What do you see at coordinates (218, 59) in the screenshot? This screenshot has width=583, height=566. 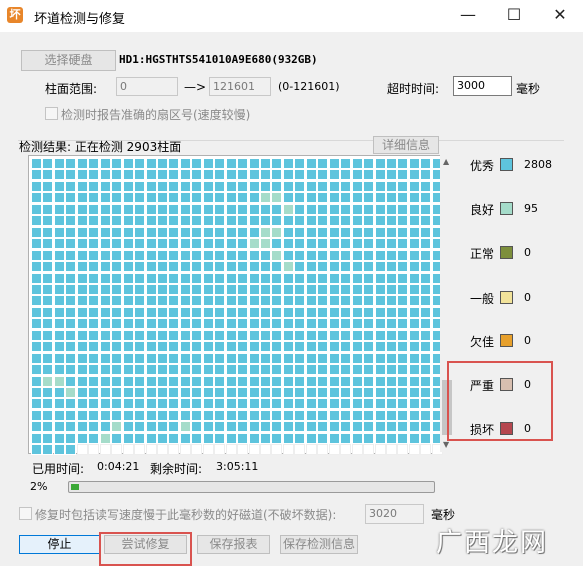 I see `disk-info: HD1:HGSTHTS541010A9E680(932GB)` at bounding box center [218, 59].